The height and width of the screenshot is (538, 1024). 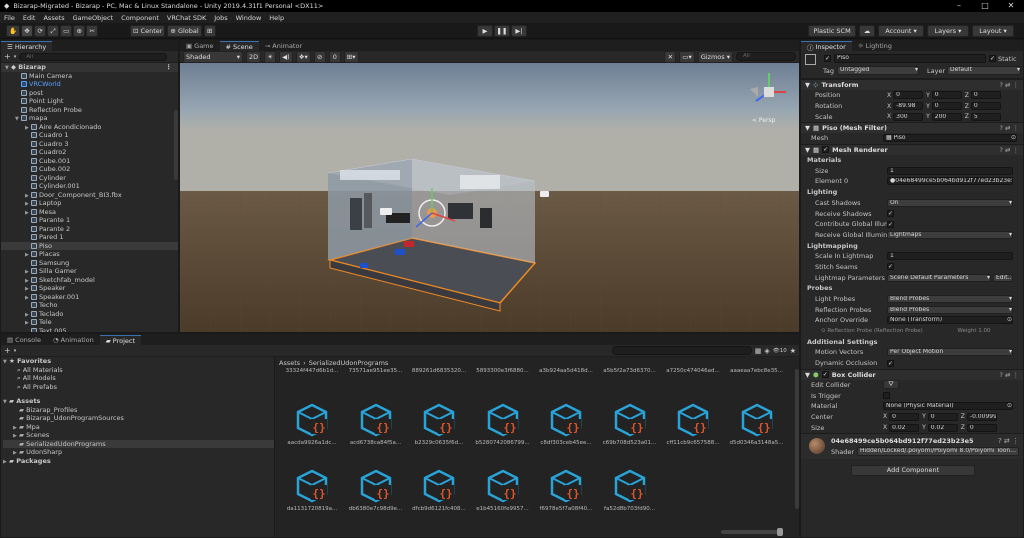 What do you see at coordinates (819, 288) in the screenshot?
I see `probes-foldout: Probes` at bounding box center [819, 288].